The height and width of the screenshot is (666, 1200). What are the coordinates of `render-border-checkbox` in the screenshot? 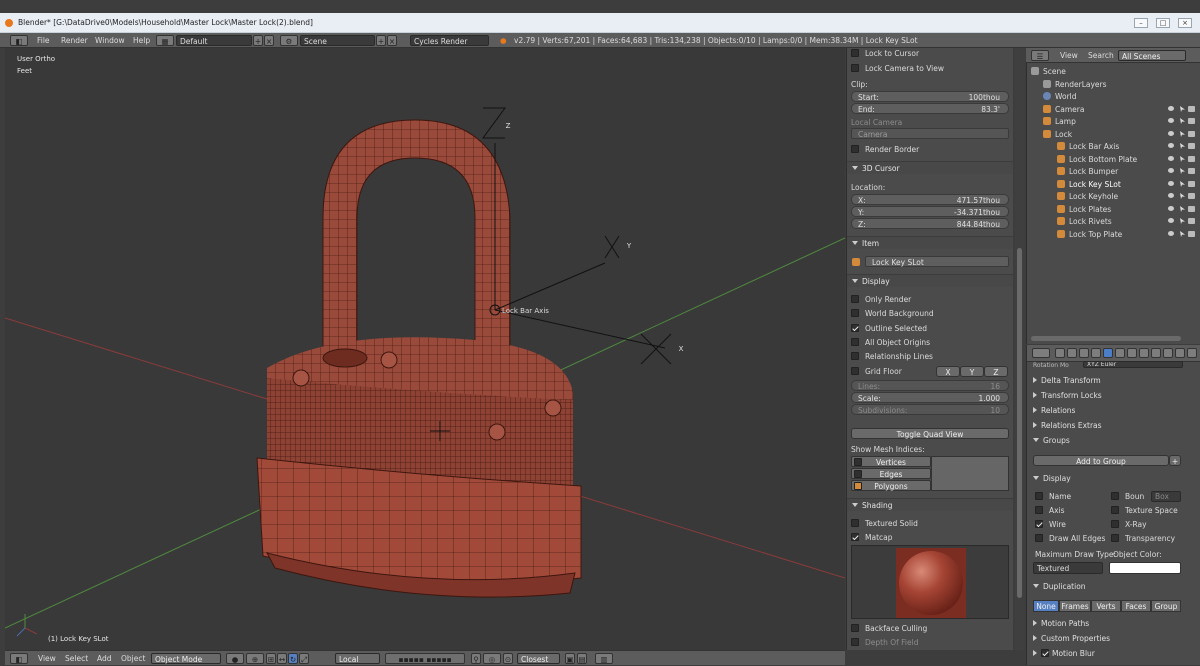 It's located at (855, 149).